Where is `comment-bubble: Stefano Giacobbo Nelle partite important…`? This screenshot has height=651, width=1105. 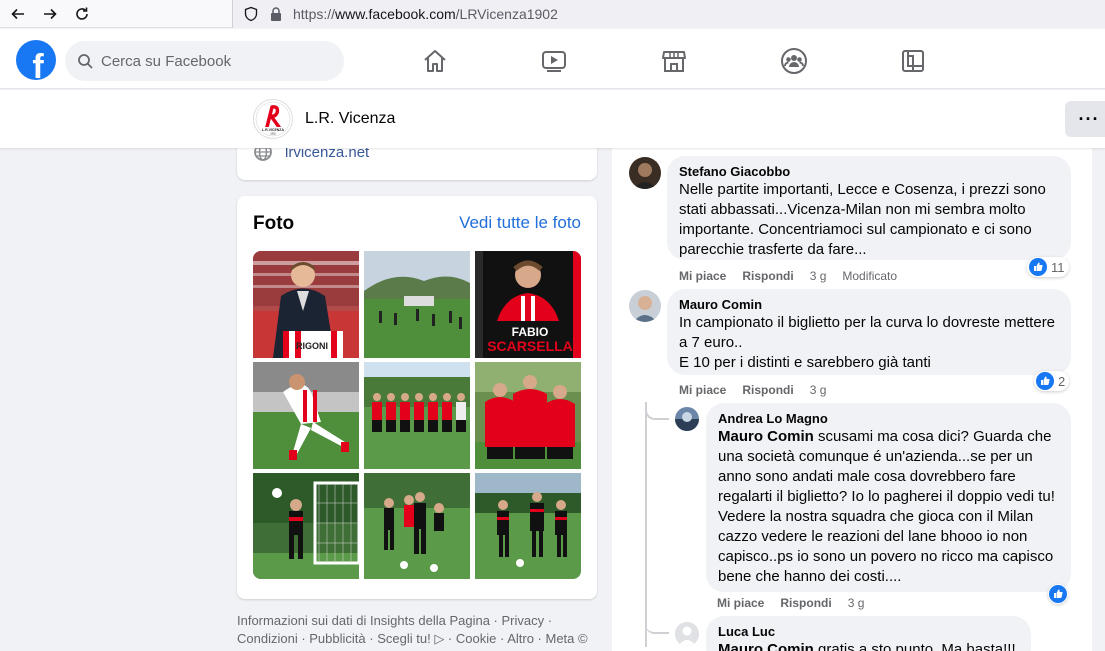 comment-bubble: Stefano Giacobbo Nelle partite important… is located at coordinates (869, 208).